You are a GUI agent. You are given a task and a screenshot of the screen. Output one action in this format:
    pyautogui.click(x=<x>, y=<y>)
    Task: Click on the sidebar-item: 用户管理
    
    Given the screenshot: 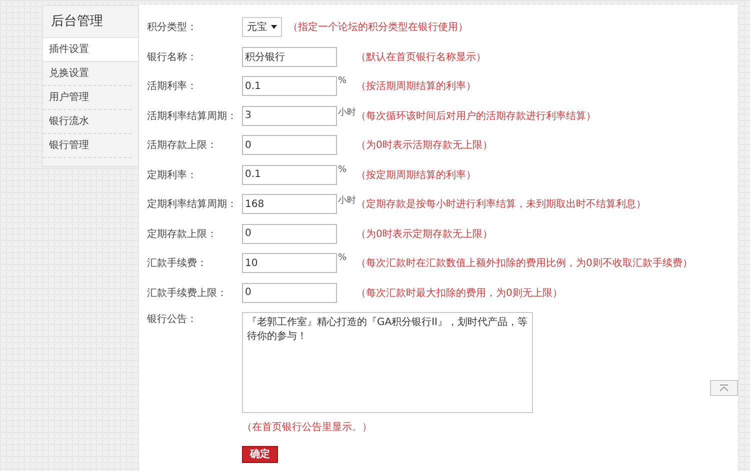 What is the action you would take?
    pyautogui.click(x=87, y=98)
    